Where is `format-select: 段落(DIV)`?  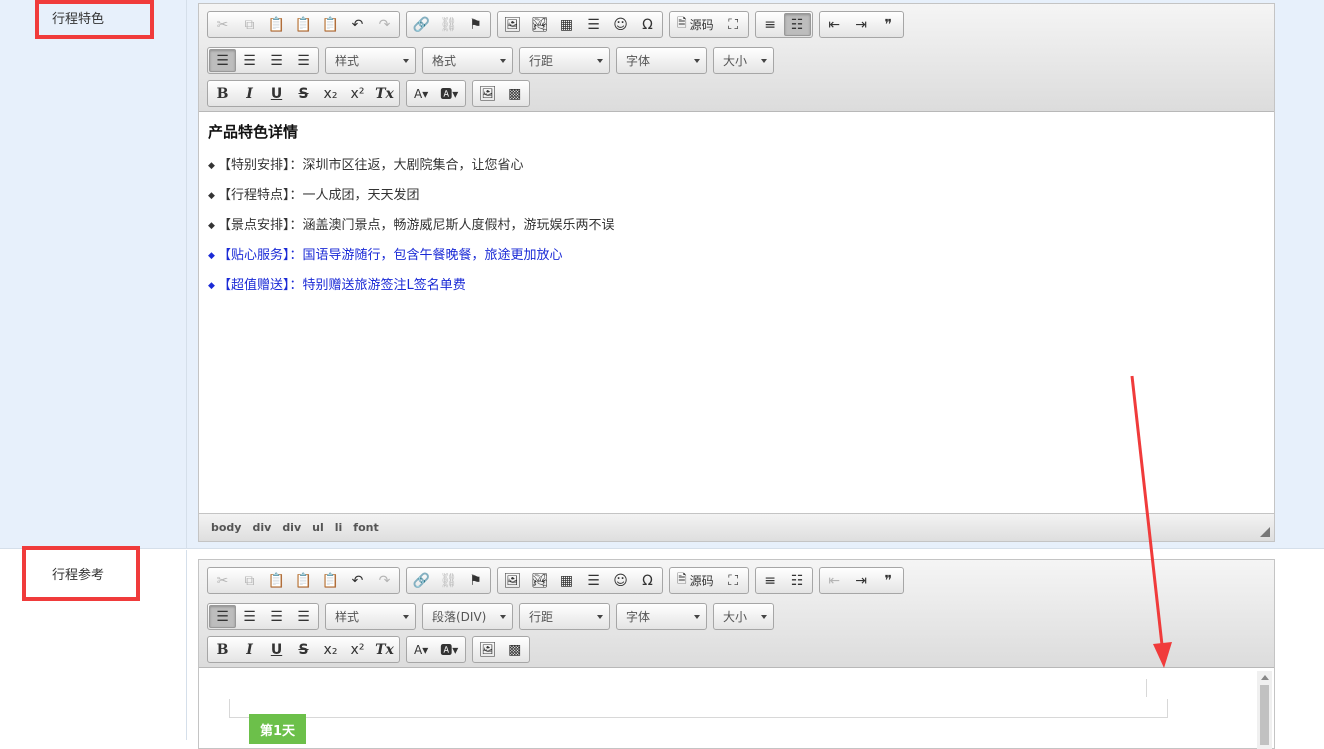 format-select: 段落(DIV) is located at coordinates (467, 616).